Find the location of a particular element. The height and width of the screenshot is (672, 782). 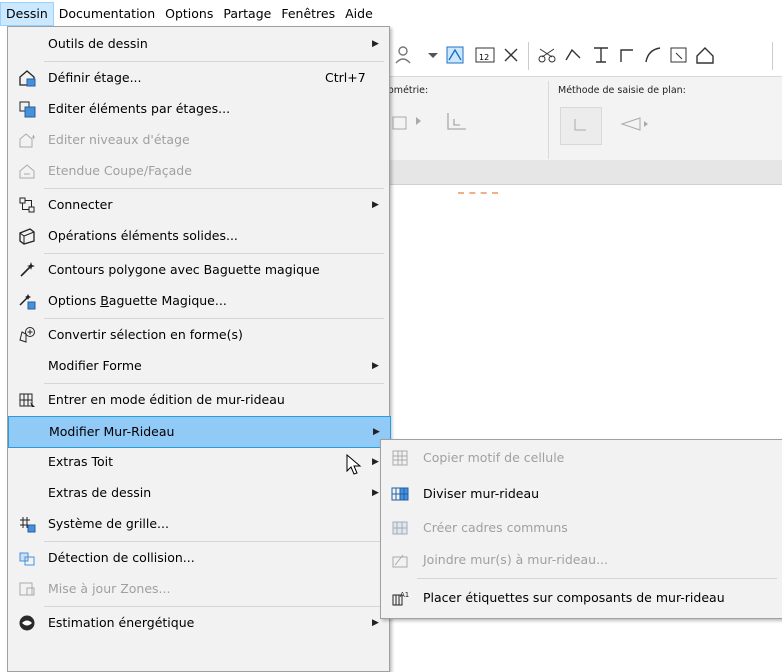

menu-item-modifier-forme: Modifier Forme ▶ is located at coordinates (198, 366).